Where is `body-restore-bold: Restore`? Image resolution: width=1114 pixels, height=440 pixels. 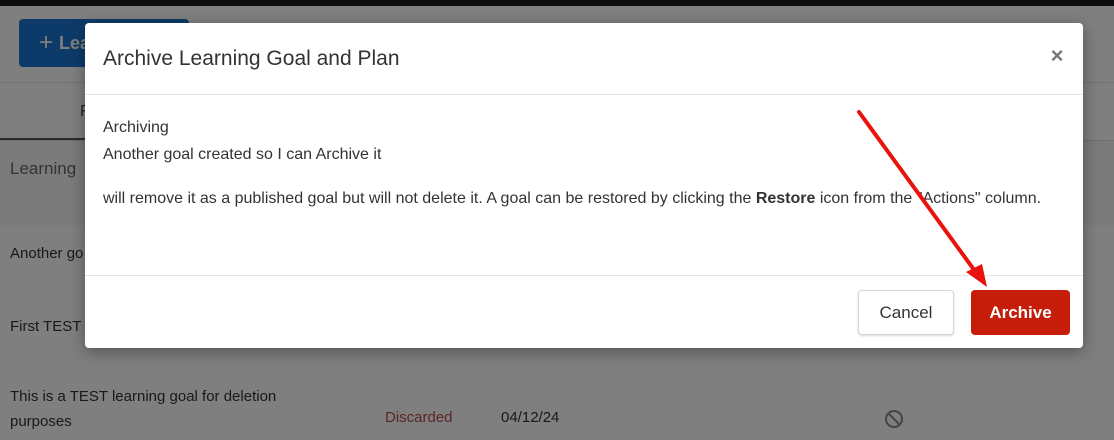 body-restore-bold: Restore is located at coordinates (785, 198).